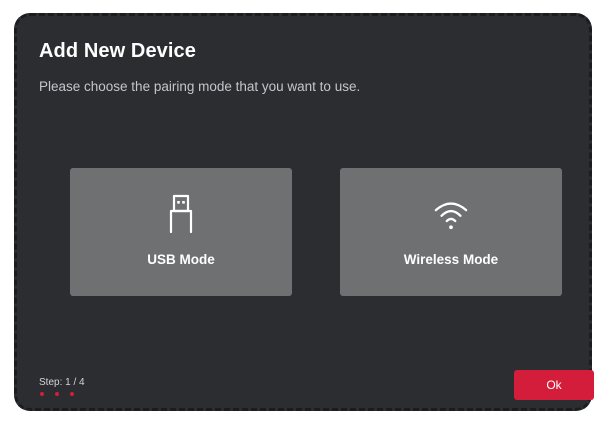 The height and width of the screenshot is (425, 608). I want to click on wifi-icon, so click(451, 214).